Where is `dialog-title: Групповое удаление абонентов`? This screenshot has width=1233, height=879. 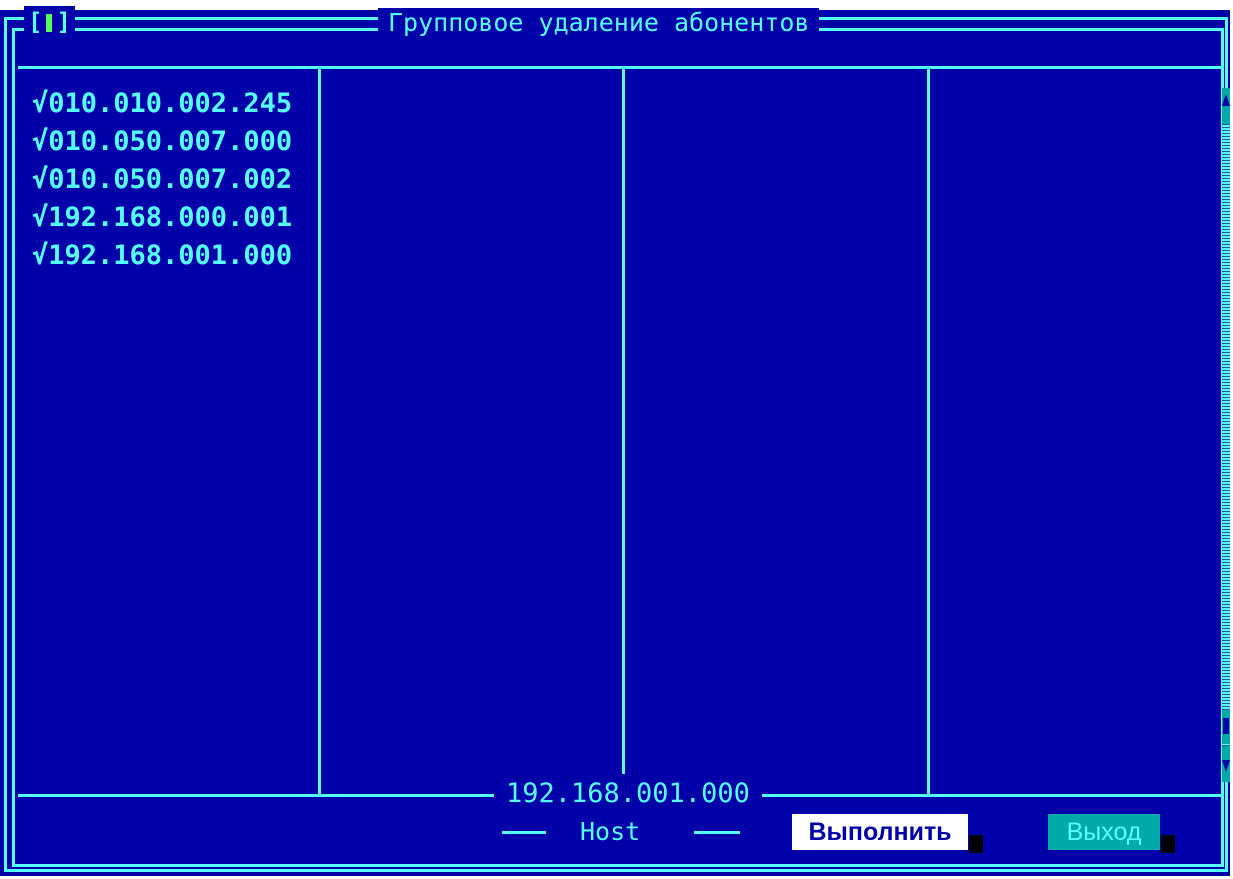 dialog-title: Групповое удаление абонентов is located at coordinates (599, 23).